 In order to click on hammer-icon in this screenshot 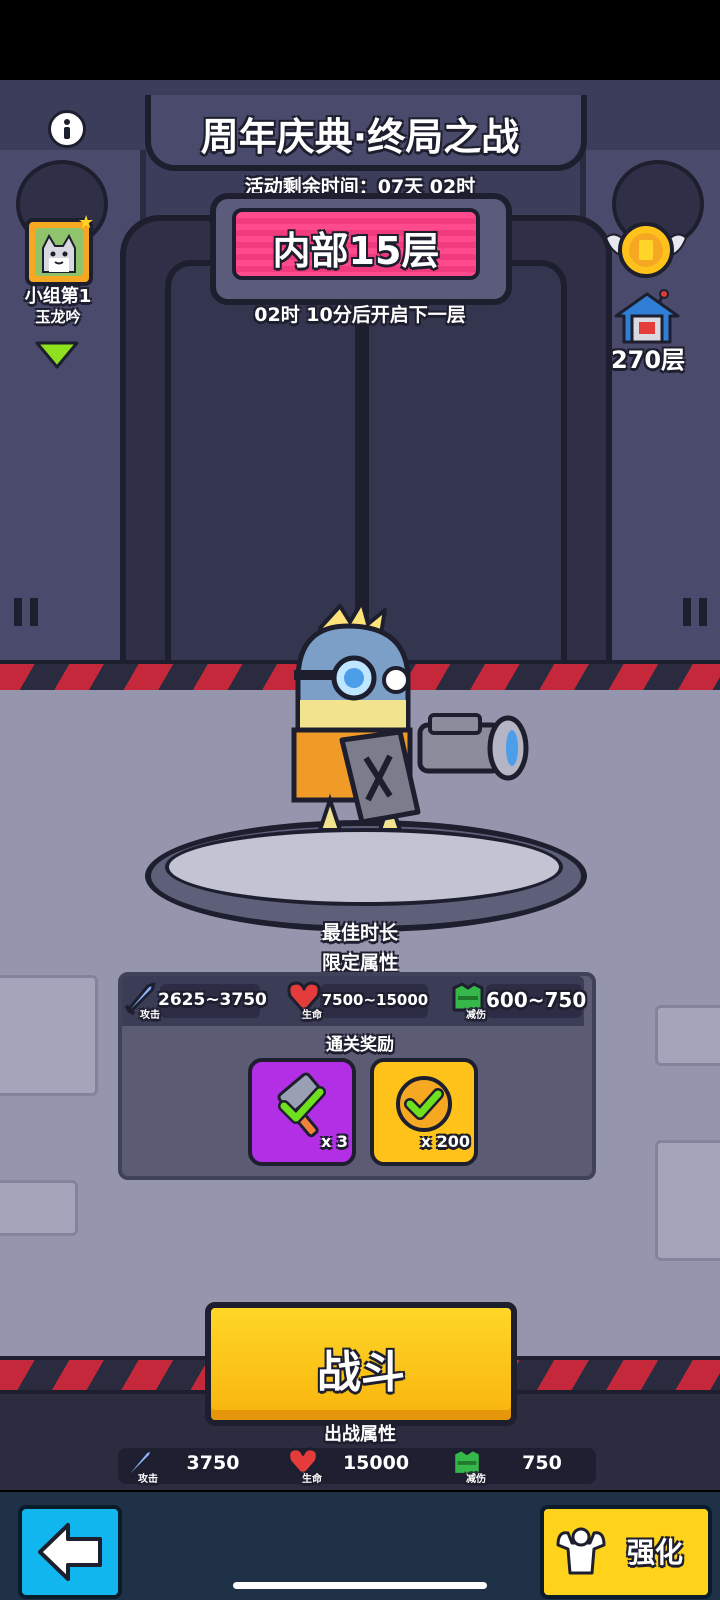, I will do `click(302, 1106)`.